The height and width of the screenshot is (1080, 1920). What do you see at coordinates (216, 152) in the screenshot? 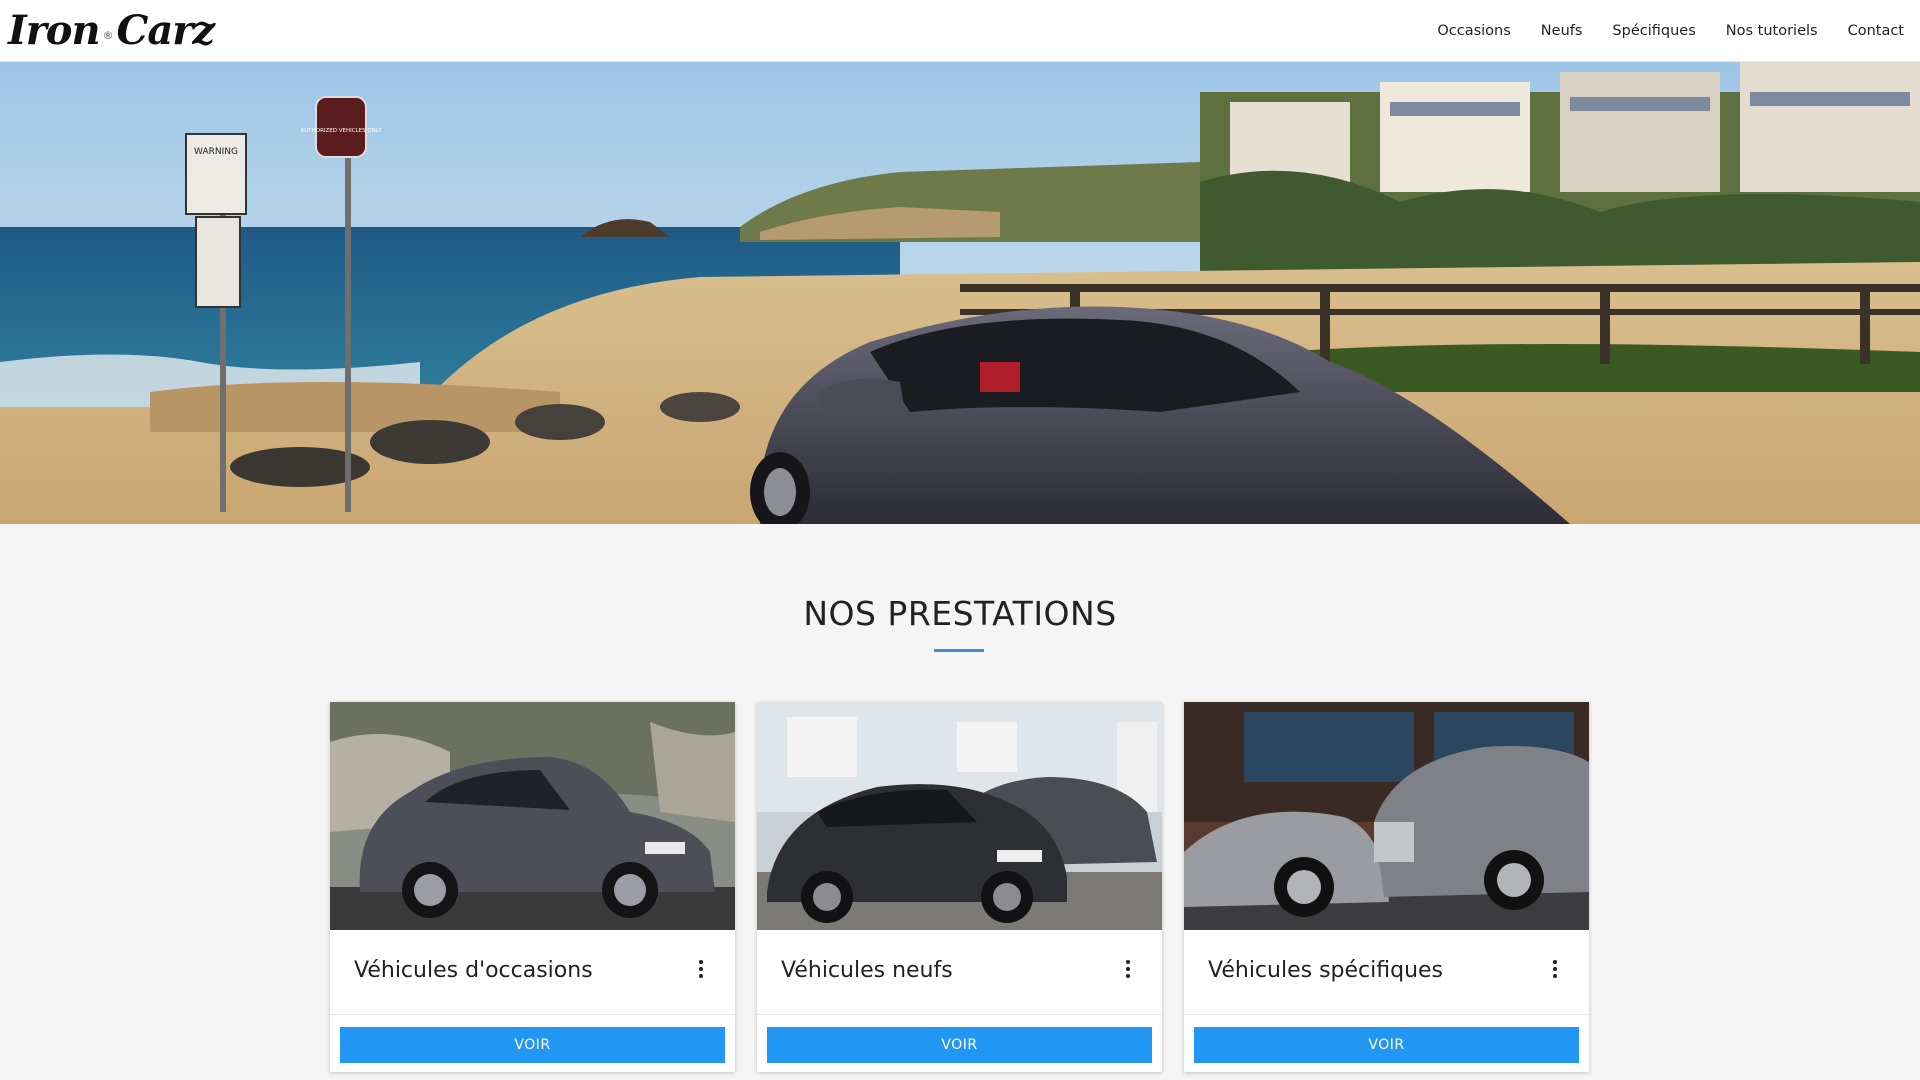
I see `hero-sign-warning: WARNING` at bounding box center [216, 152].